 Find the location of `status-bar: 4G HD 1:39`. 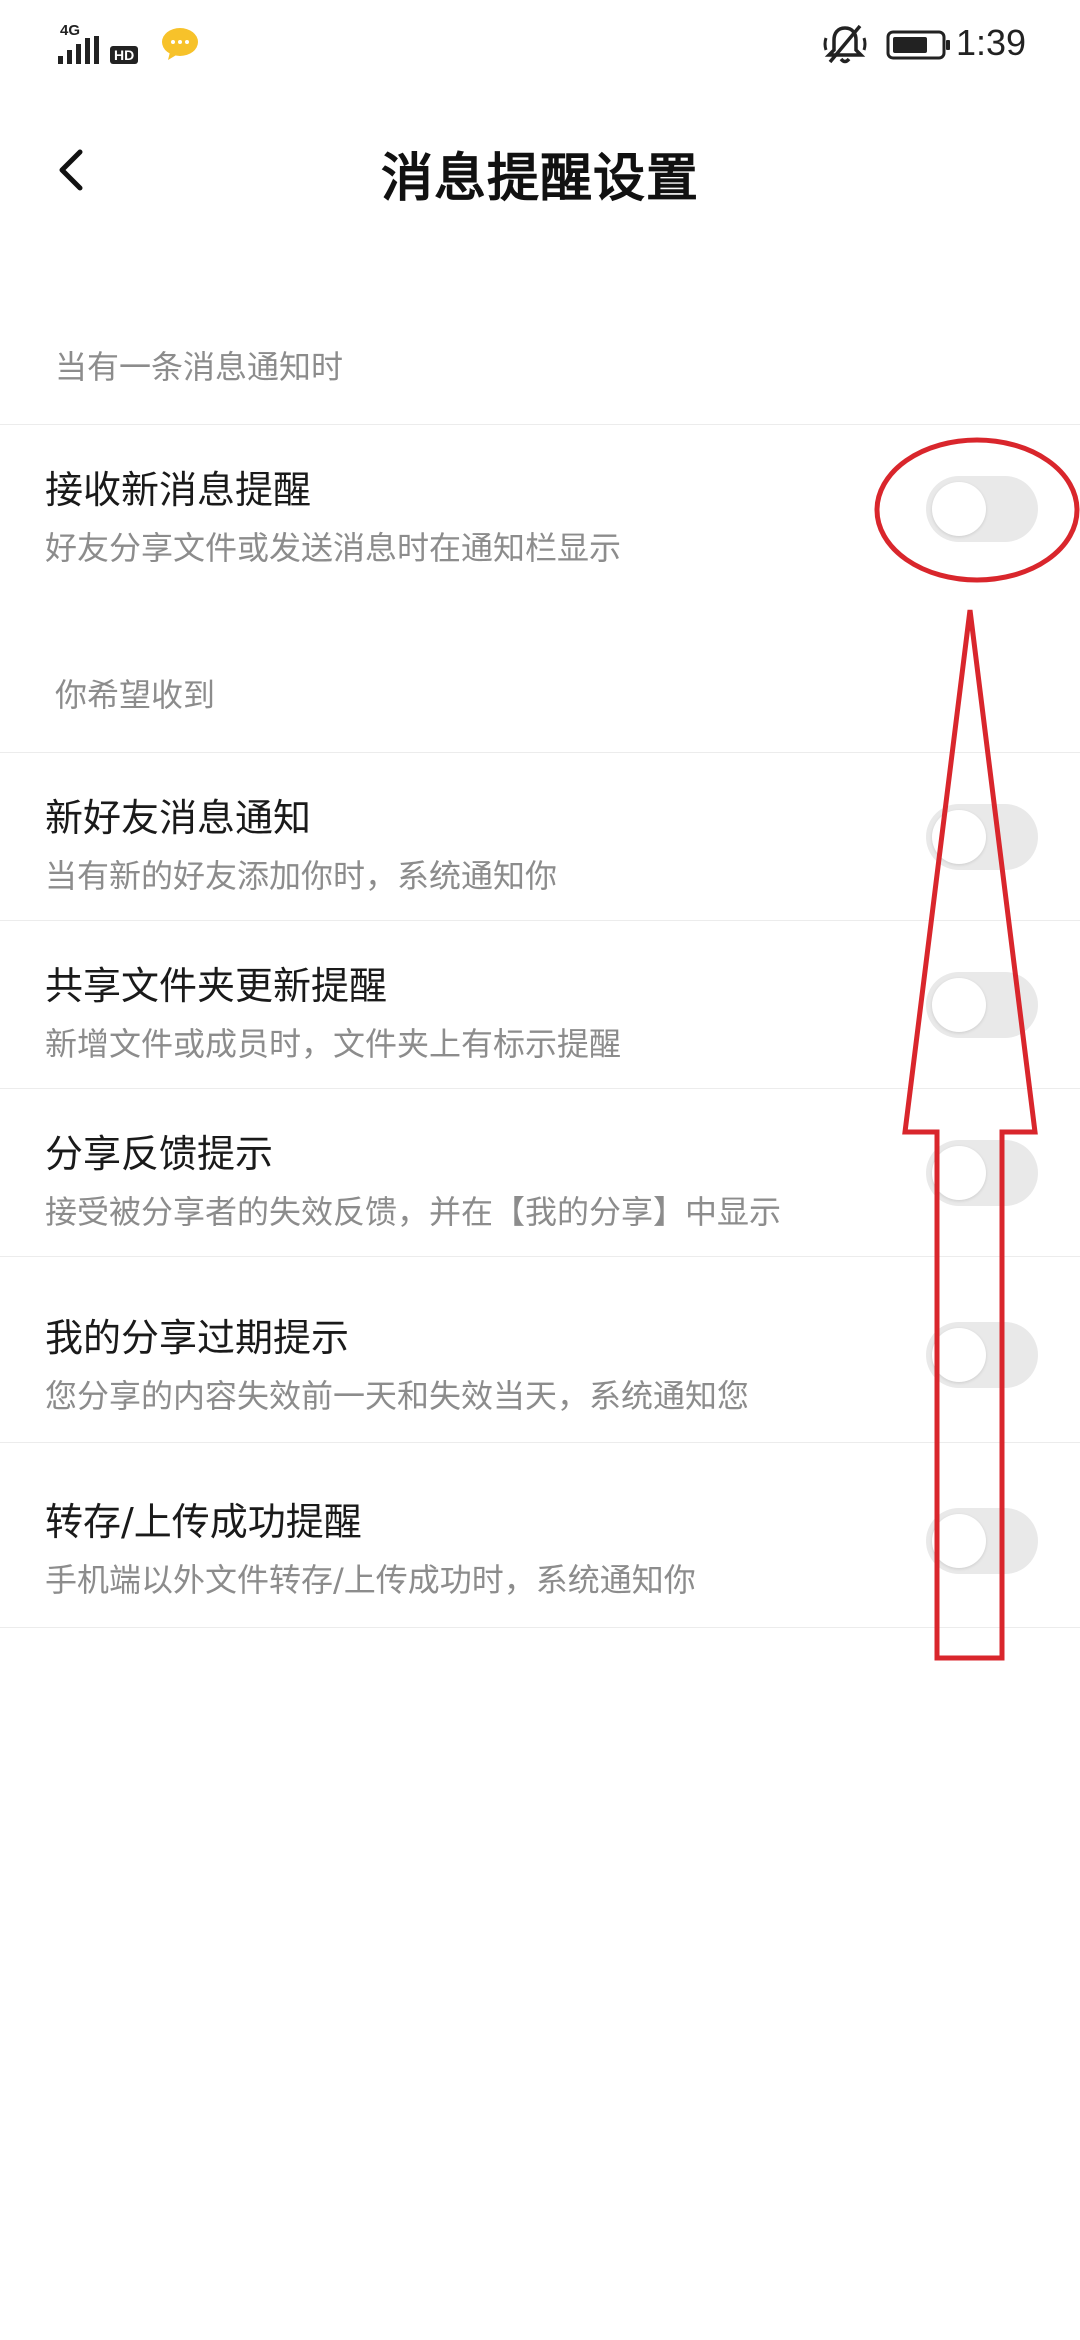

status-bar: 4G HD 1:39 is located at coordinates (540, 45).